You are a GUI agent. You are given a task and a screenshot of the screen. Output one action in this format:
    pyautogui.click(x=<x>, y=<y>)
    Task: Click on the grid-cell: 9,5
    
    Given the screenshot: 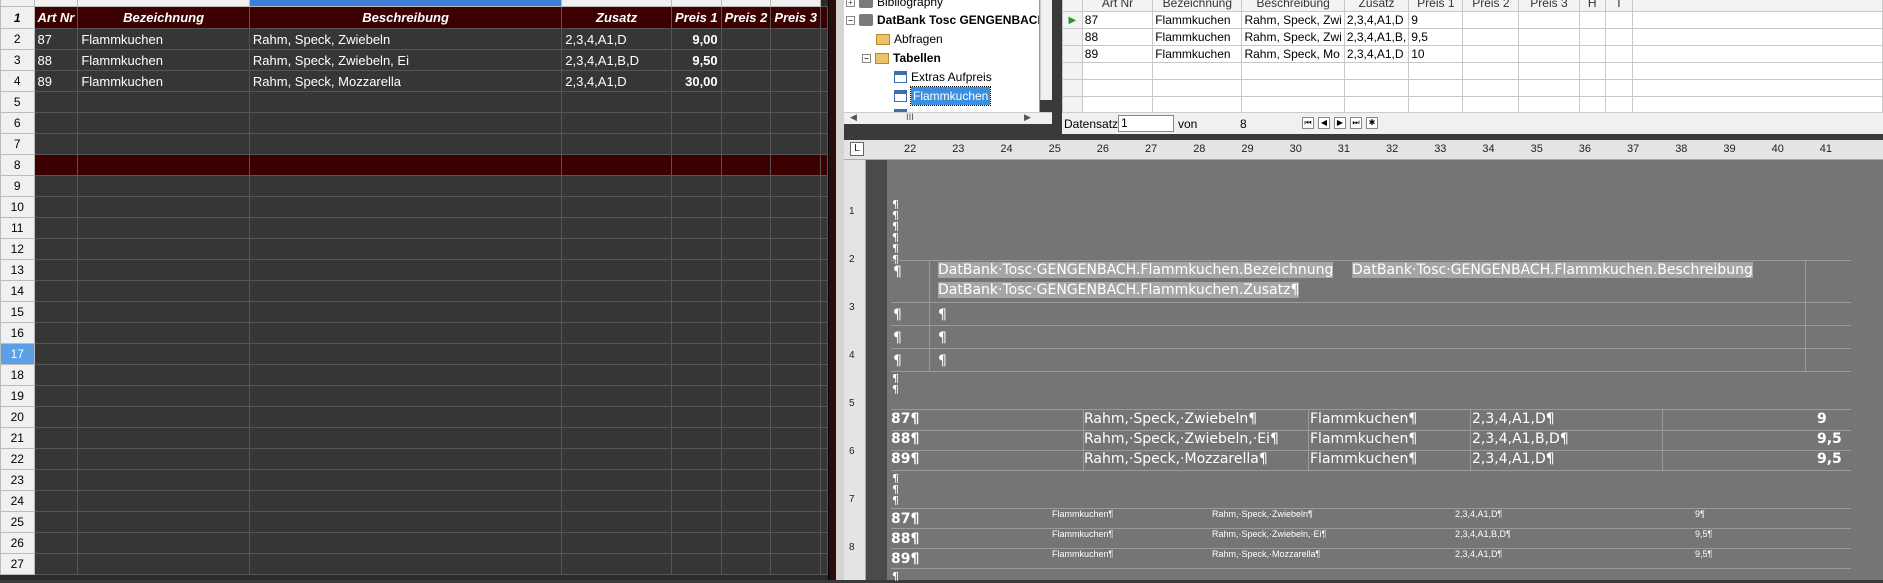 What is the action you would take?
    pyautogui.click(x=1436, y=37)
    